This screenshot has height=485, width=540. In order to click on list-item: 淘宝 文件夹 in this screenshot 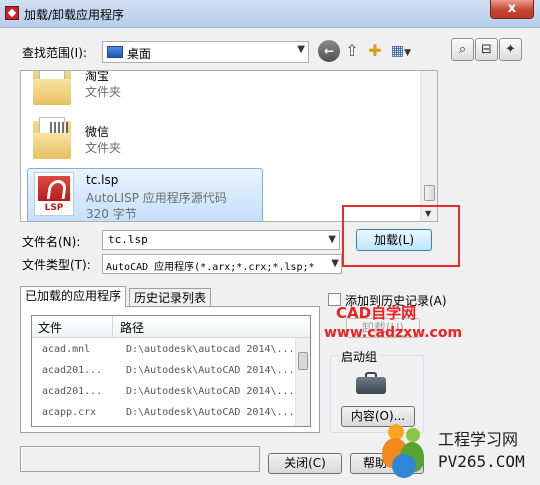, I will do `click(145, 90)`.